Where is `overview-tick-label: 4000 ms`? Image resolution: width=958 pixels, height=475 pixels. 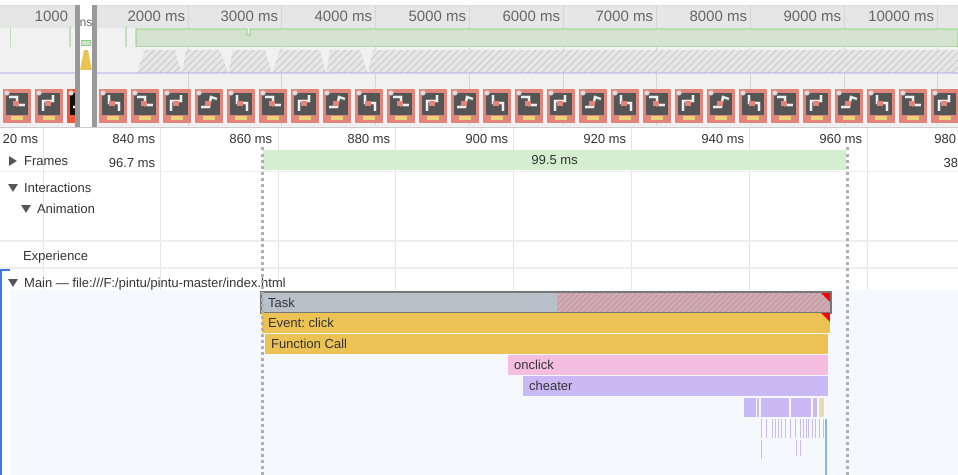 overview-tick-label: 4000 ms is located at coordinates (343, 17).